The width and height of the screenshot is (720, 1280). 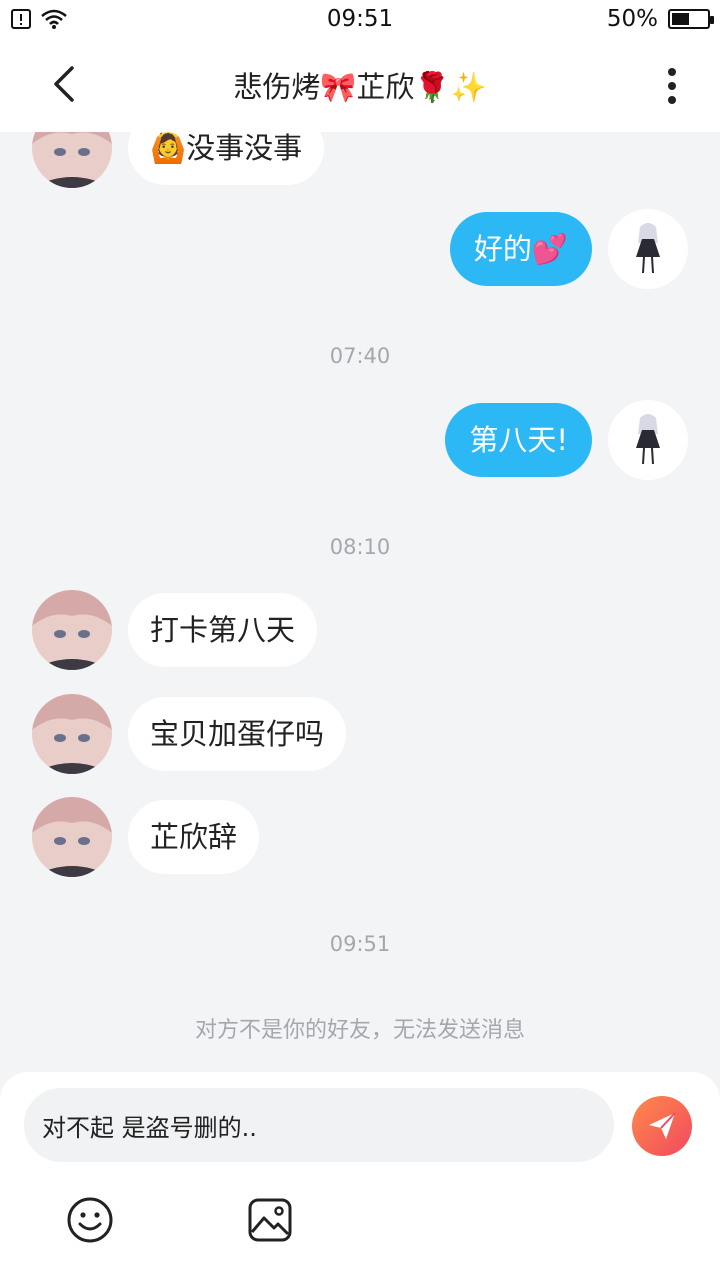 I want to click on status-bar: 09:51 50%, so click(x=360, y=20).